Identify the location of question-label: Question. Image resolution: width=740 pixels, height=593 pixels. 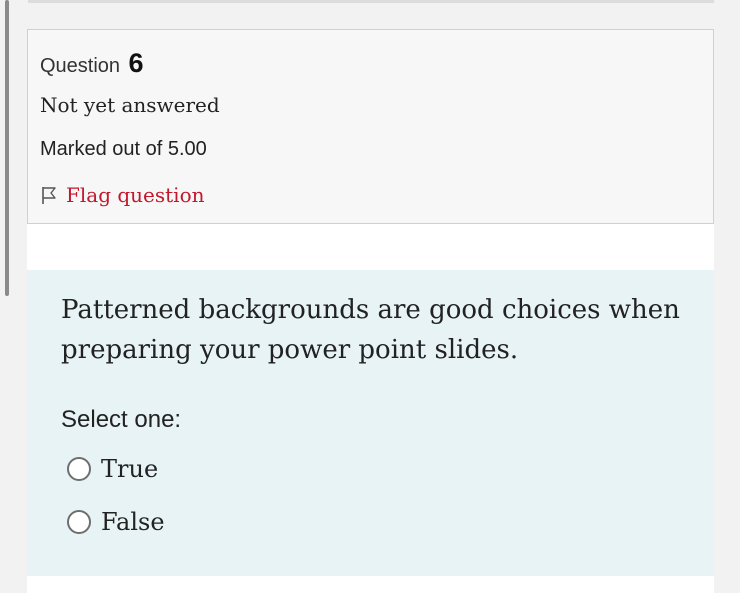
(80, 66).